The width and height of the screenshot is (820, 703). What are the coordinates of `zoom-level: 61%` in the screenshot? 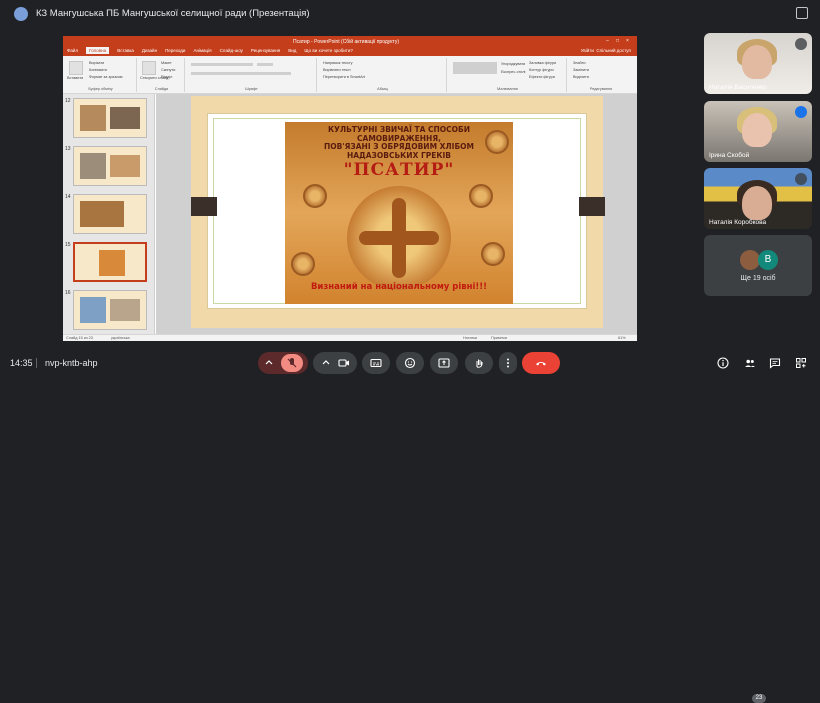 It's located at (622, 338).